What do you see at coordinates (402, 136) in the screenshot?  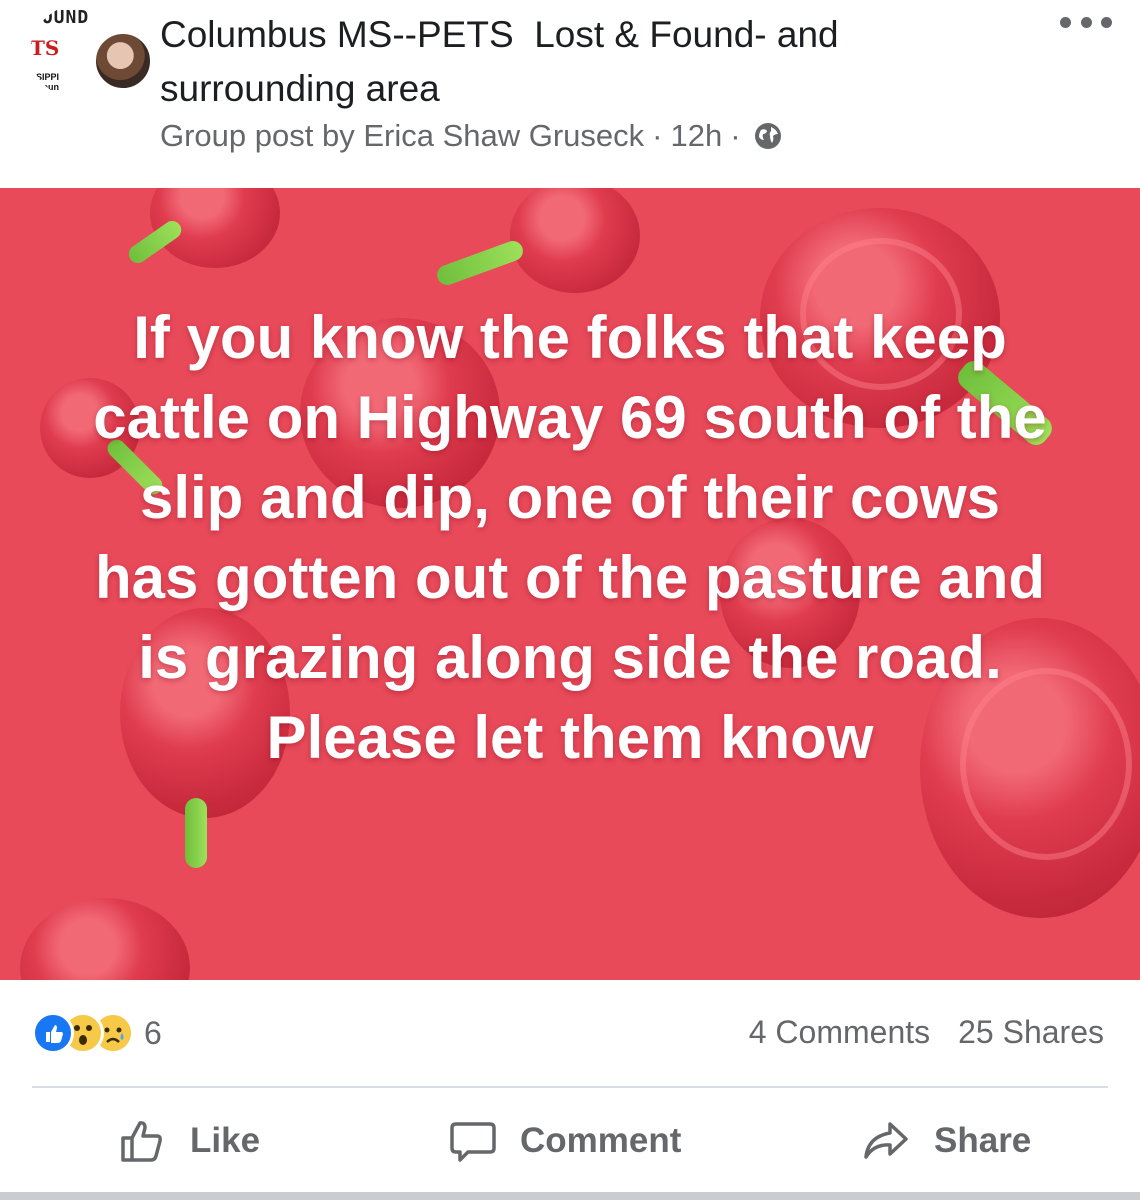 I see `author-line: Group post by Erica Shaw Gruseck` at bounding box center [402, 136].